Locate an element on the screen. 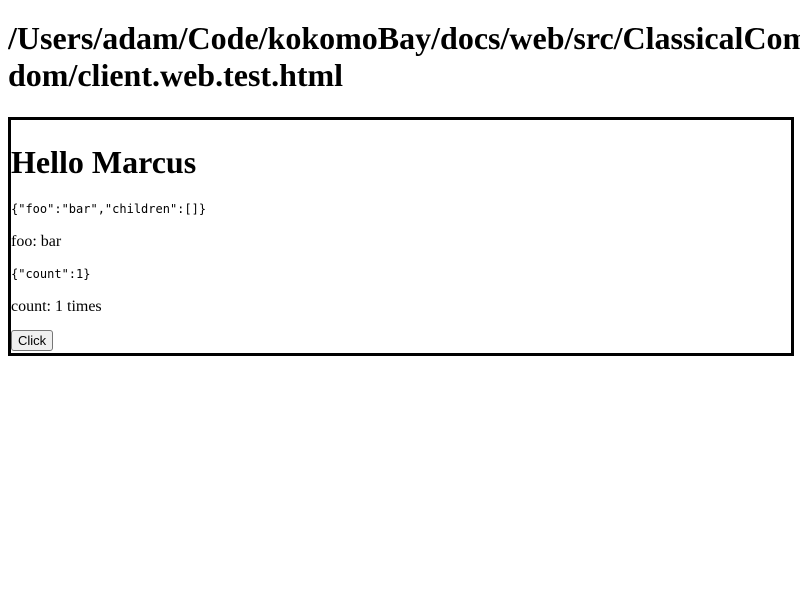  greeting-heading: Hello Marcus is located at coordinates (104, 162).